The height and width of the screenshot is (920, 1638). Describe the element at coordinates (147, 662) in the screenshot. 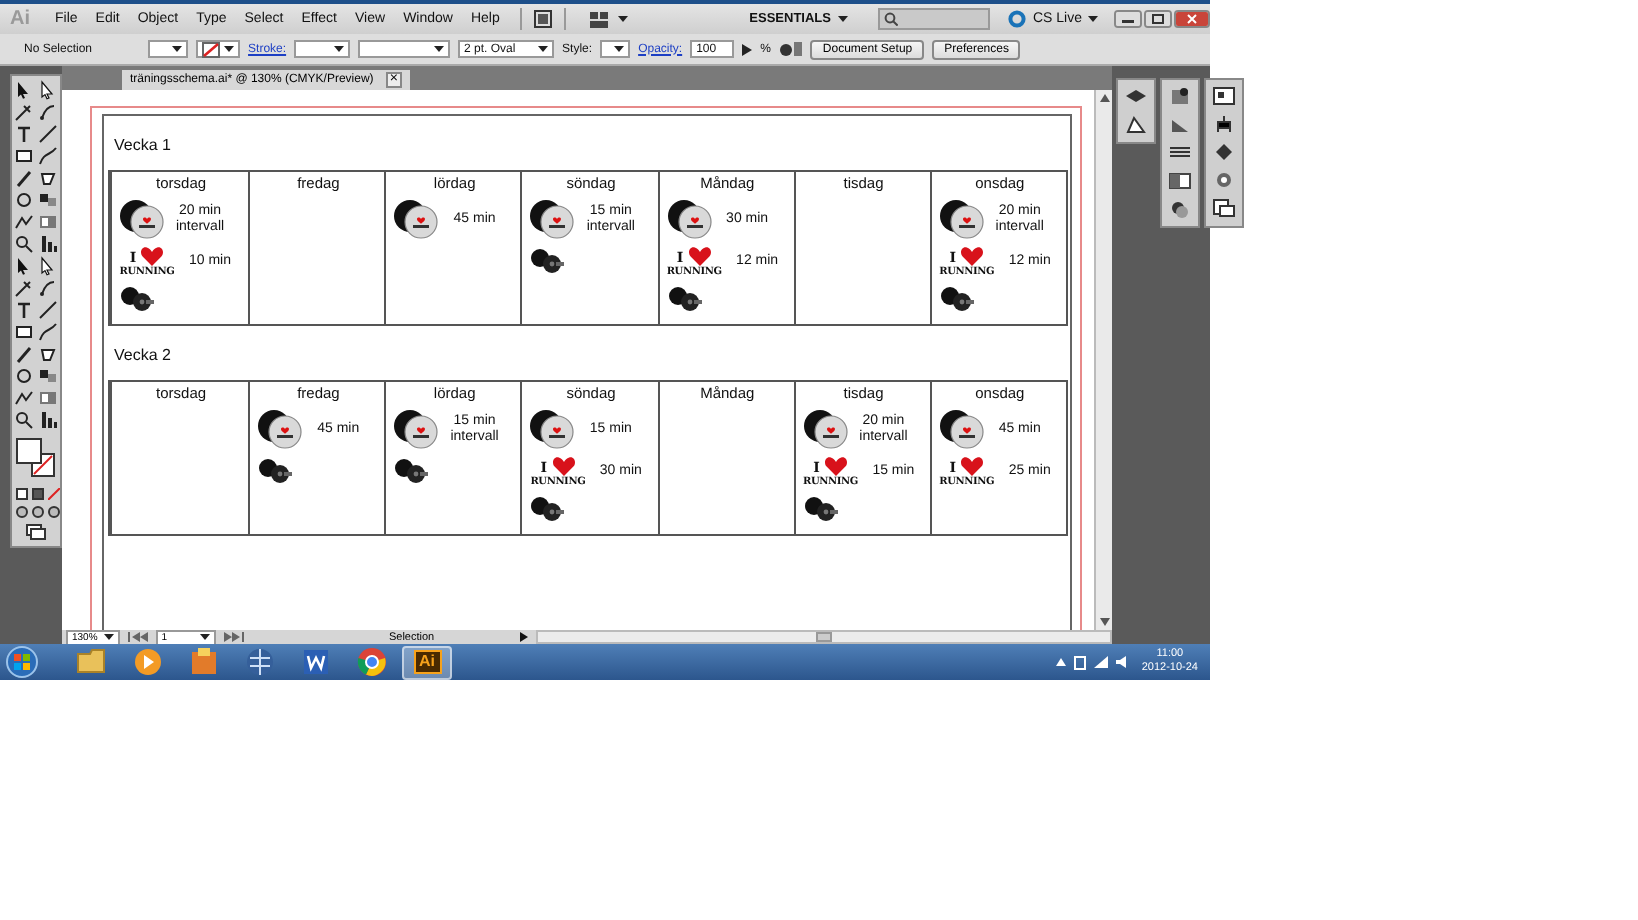

I see `play-icon` at that location.